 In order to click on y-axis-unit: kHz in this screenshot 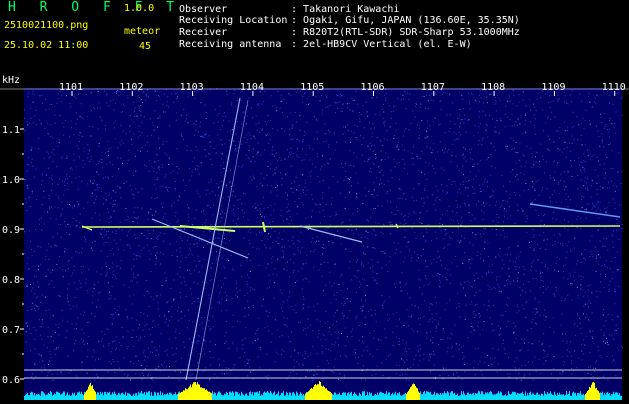, I will do `click(11, 80)`.